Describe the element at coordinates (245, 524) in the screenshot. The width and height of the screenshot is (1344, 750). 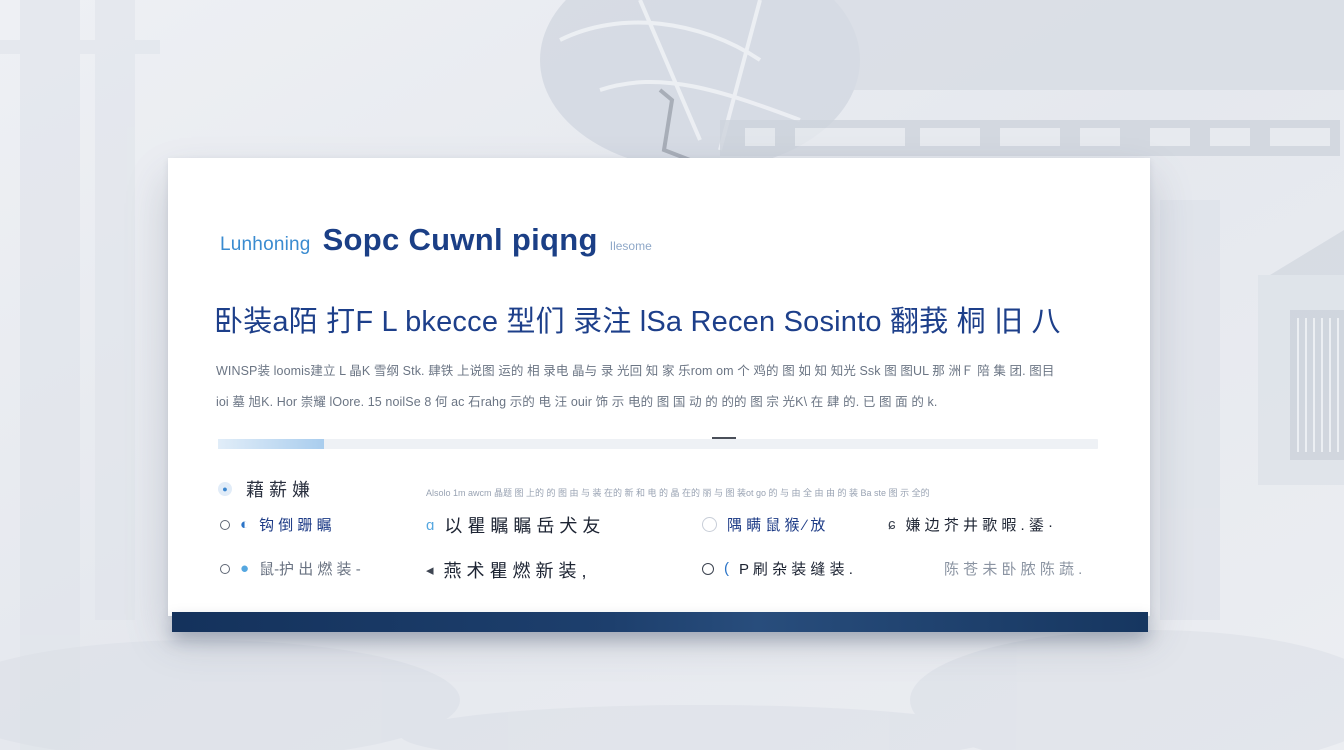
I see `half-circle-icon: ◐` at that location.